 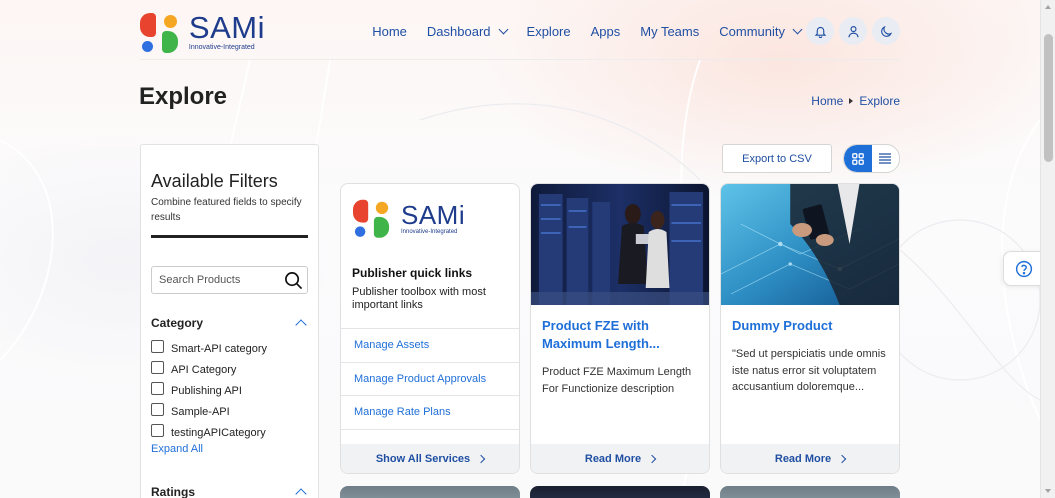 I want to click on bell-icon, so click(x=820, y=32).